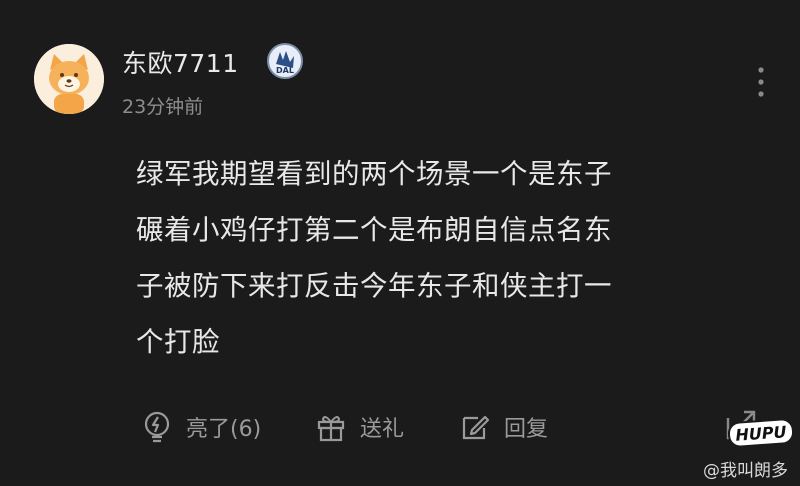  What do you see at coordinates (526, 429) in the screenshot?
I see `reply-label: 回复` at bounding box center [526, 429].